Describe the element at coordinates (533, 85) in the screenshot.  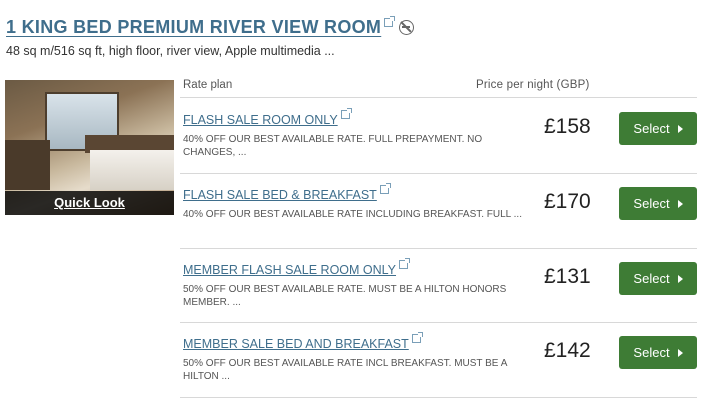
I see `price-header: Price per night (GBP)` at that location.